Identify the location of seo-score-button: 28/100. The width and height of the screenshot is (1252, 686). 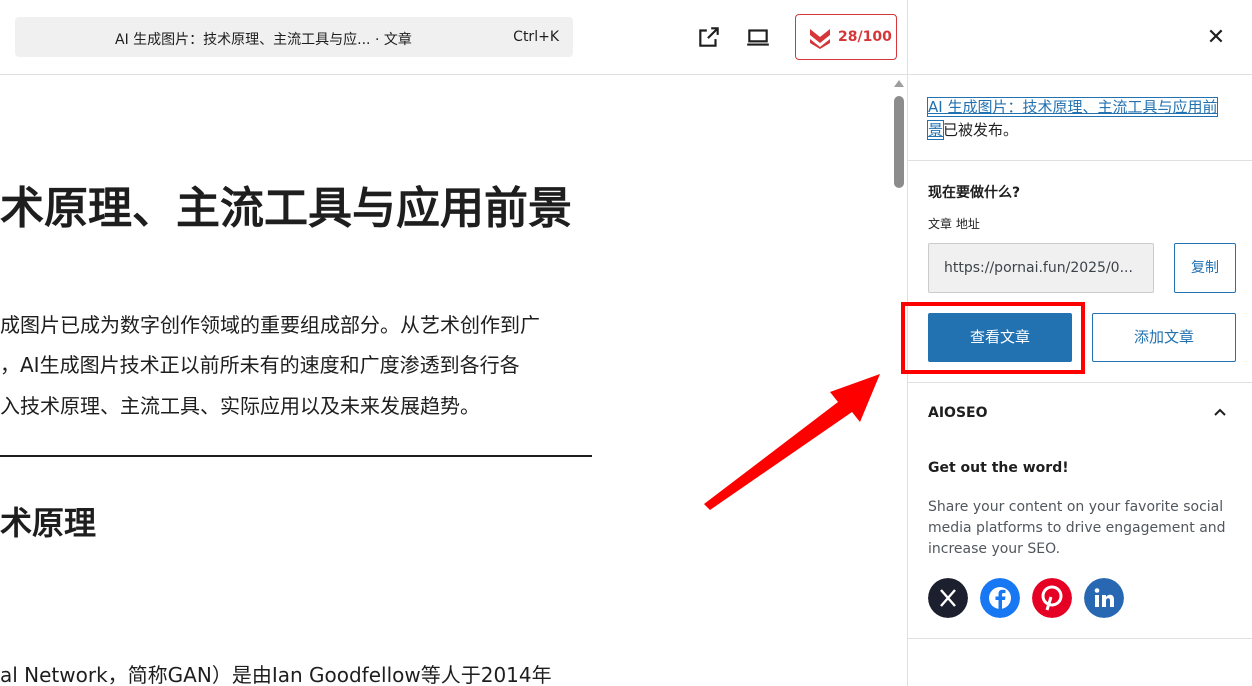
(846, 37).